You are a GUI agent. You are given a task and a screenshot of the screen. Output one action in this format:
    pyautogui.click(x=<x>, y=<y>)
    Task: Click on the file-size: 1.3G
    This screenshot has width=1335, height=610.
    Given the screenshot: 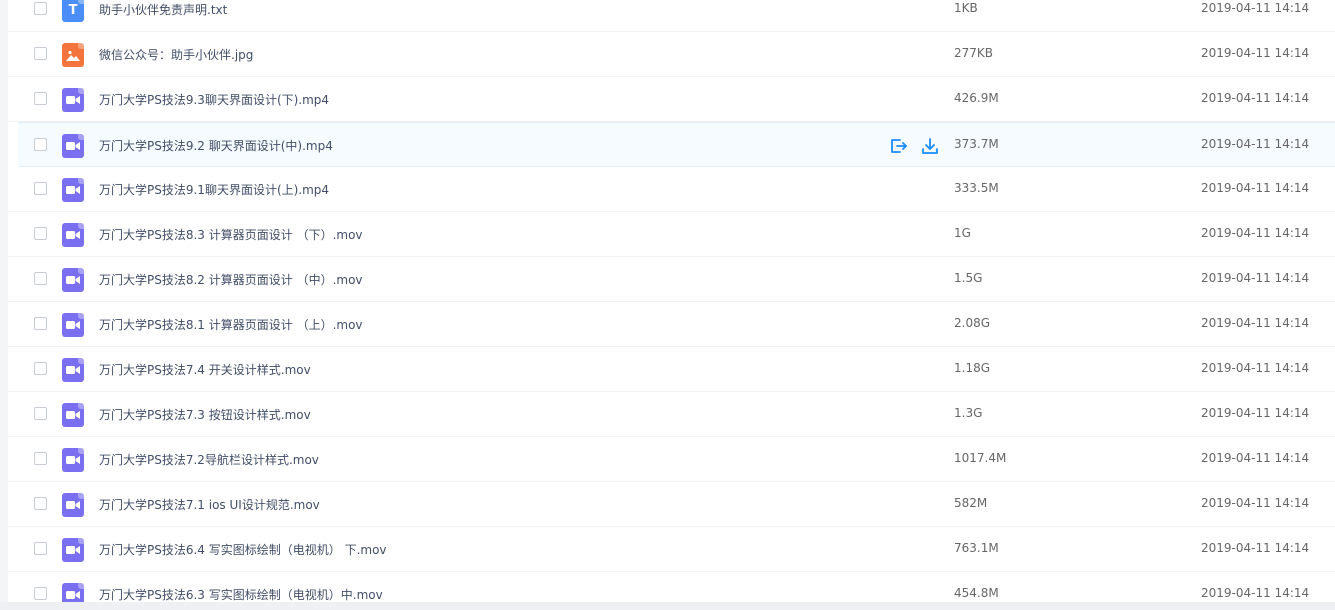 What is the action you would take?
    pyautogui.click(x=968, y=413)
    